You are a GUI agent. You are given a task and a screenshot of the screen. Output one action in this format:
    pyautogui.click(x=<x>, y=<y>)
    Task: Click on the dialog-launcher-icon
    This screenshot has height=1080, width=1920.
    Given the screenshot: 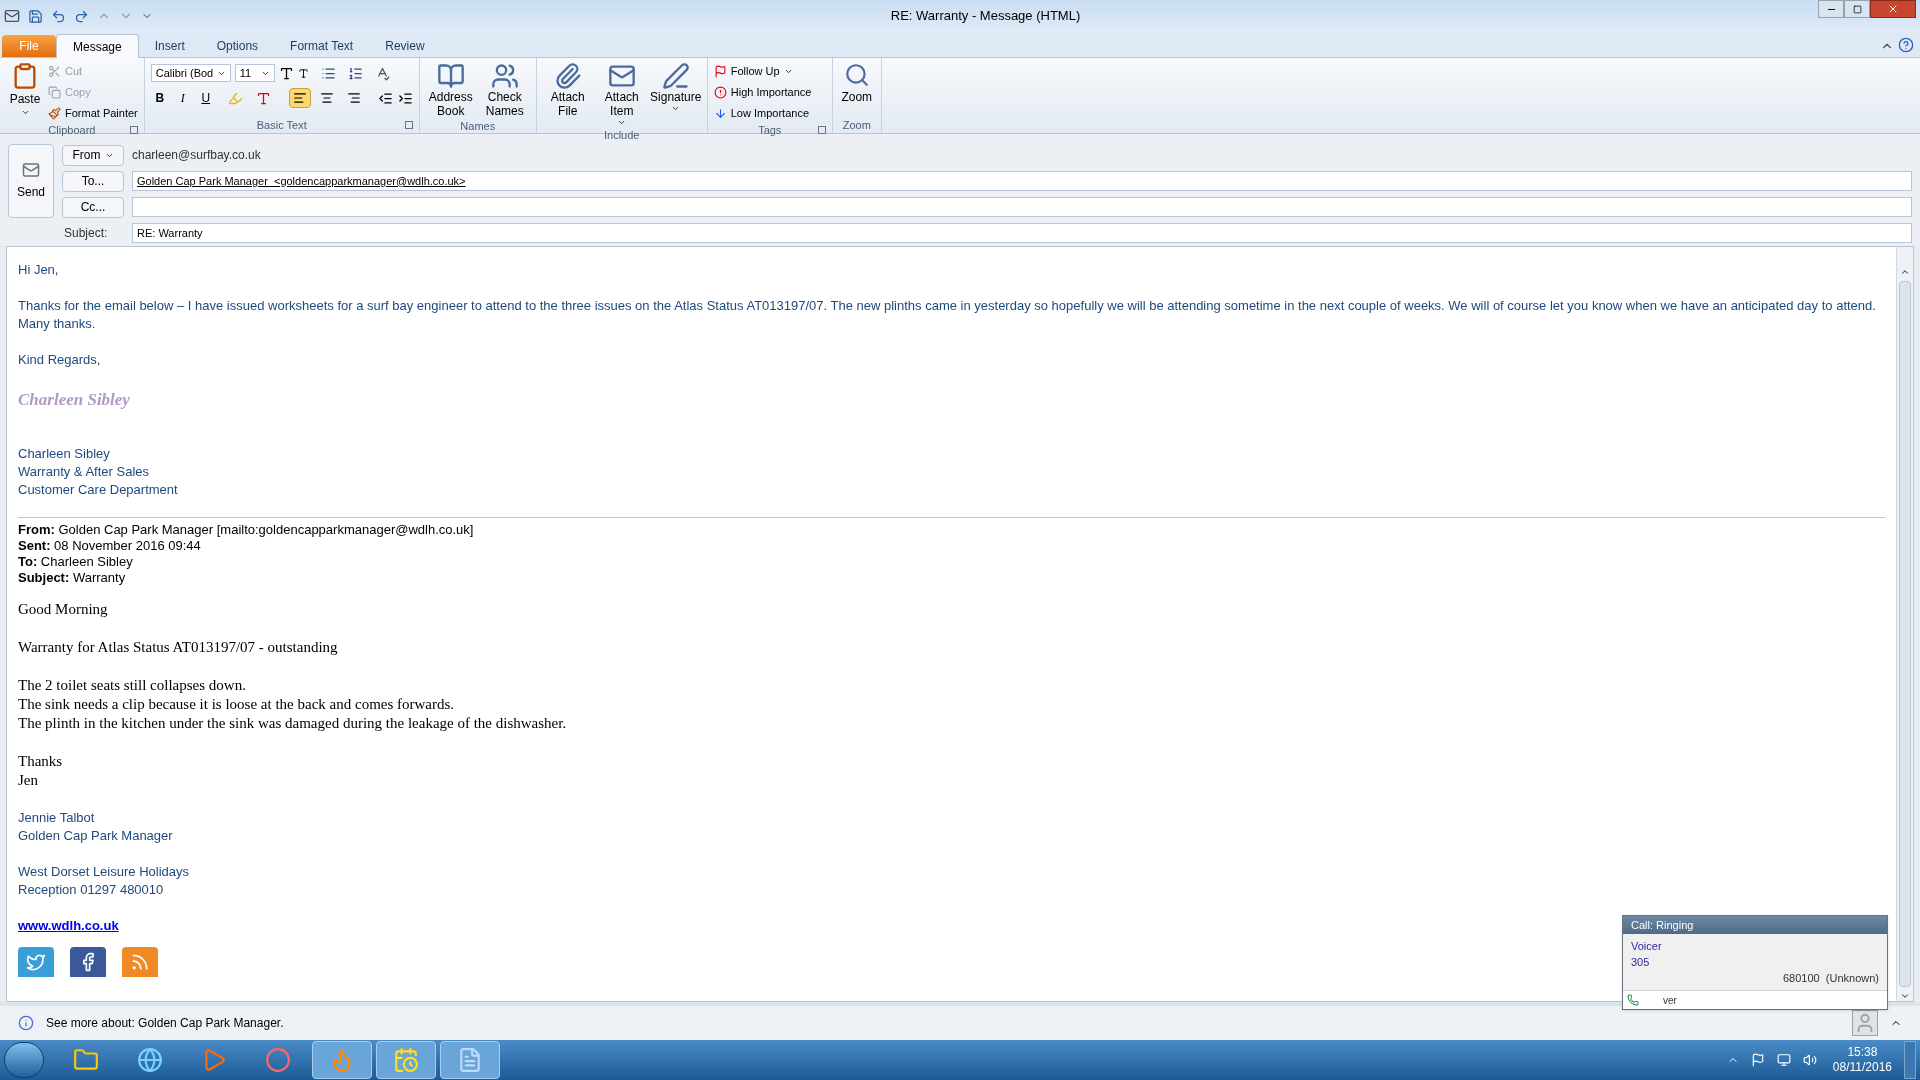 What is the action you would take?
    pyautogui.click(x=408, y=125)
    